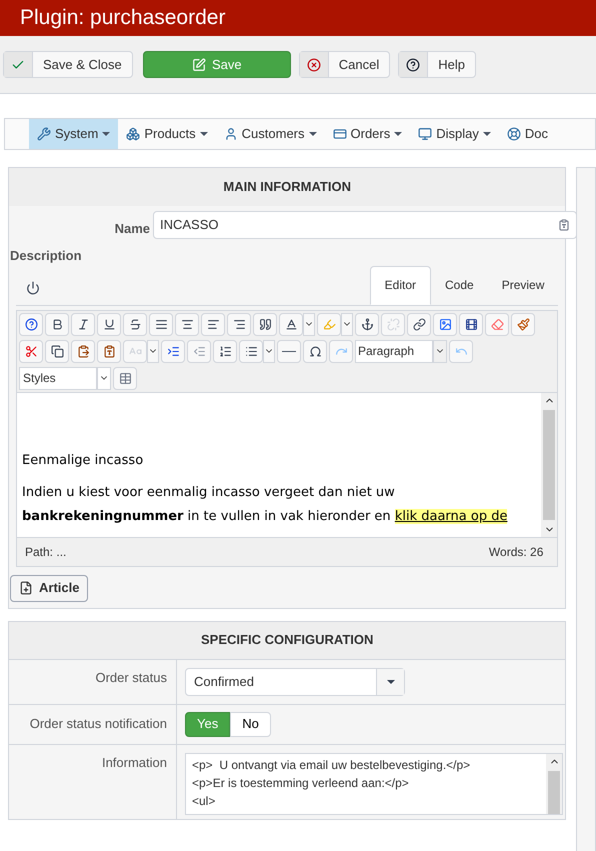  Describe the element at coordinates (26, 588) in the screenshot. I see `file-plus-icon` at that location.